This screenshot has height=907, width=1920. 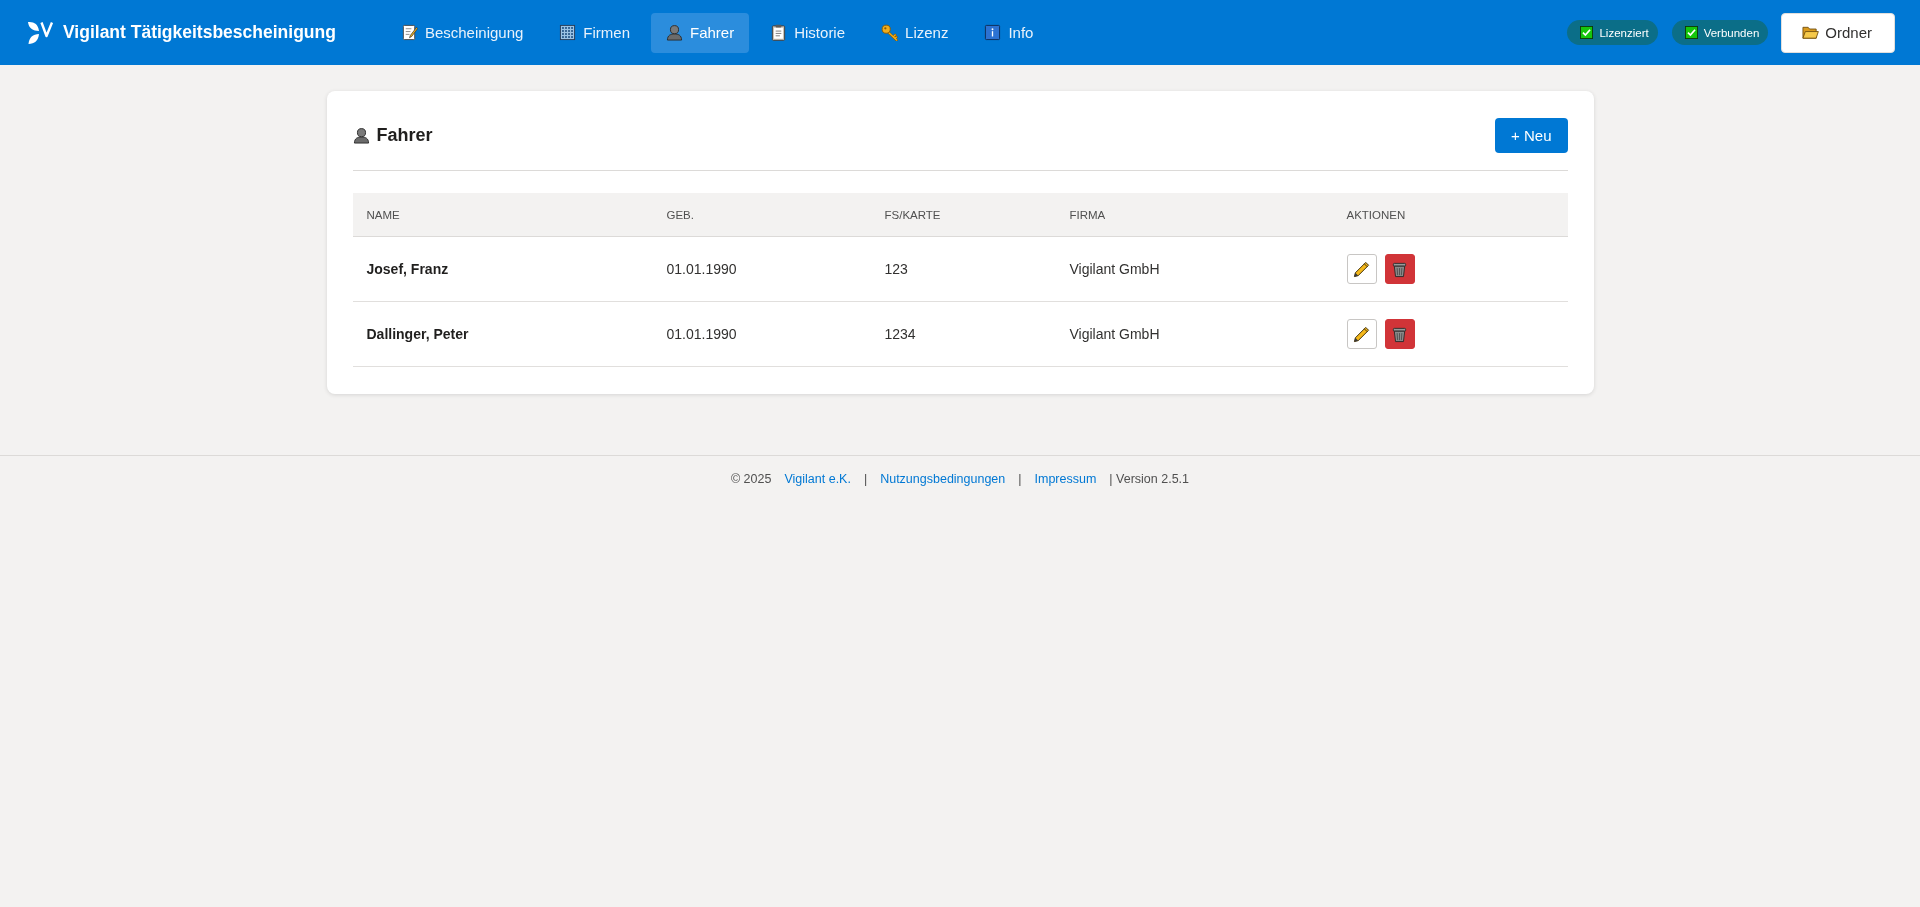 I want to click on document-icon, so click(x=409, y=32).